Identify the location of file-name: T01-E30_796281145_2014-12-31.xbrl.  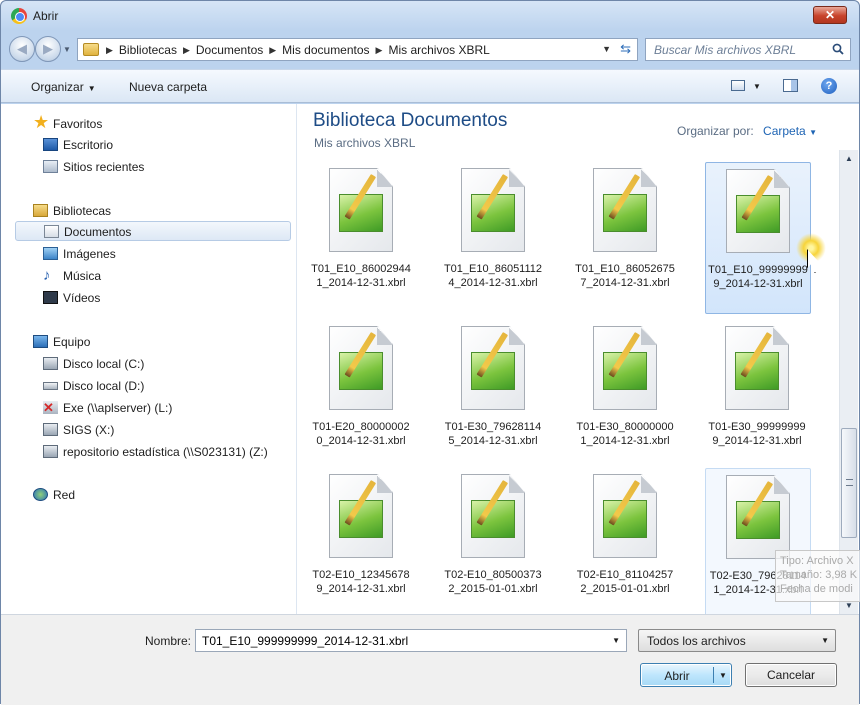
(493, 434).